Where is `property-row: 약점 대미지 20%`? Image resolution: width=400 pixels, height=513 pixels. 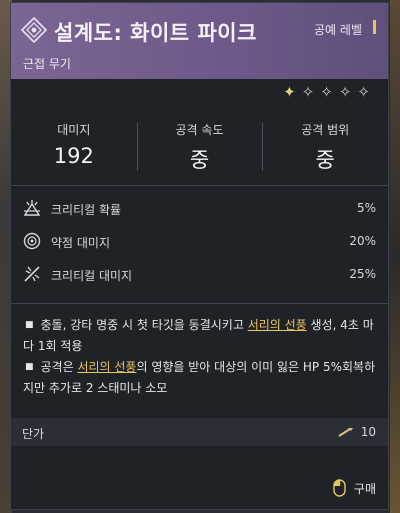
property-row: 약점 대미지 20% is located at coordinates (199, 240).